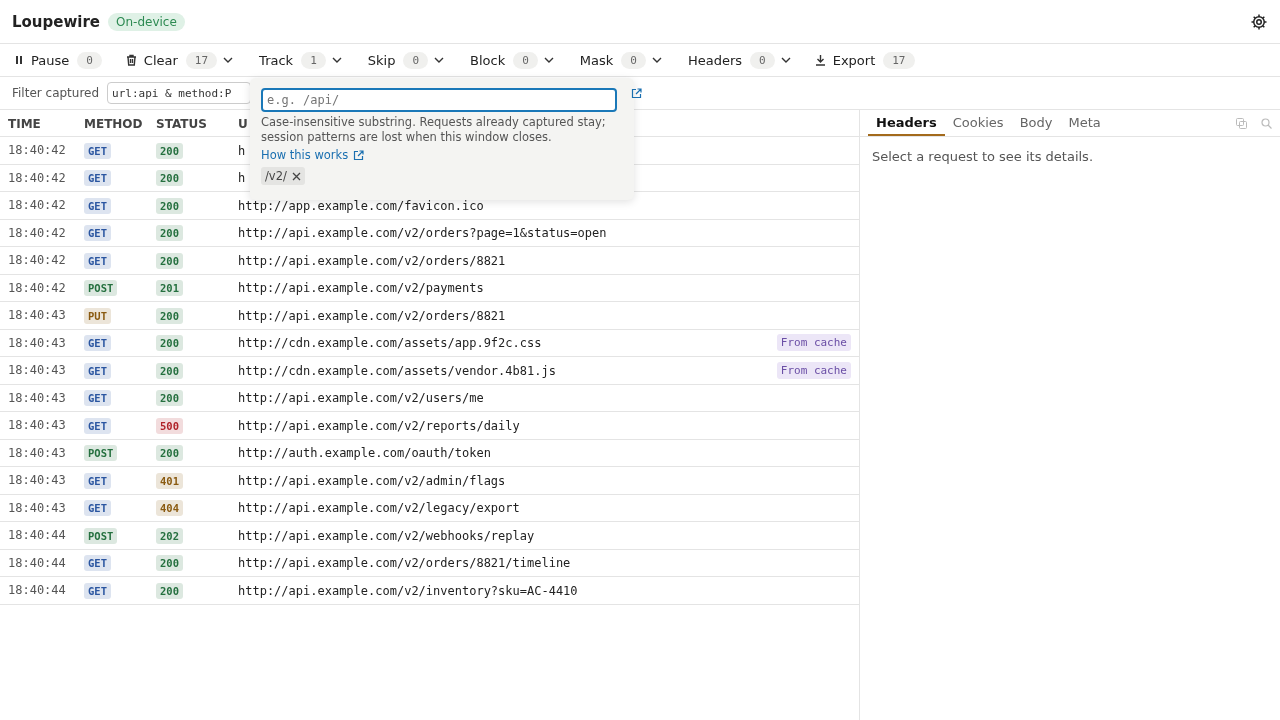  Describe the element at coordinates (56, 21) in the screenshot. I see `app-title: Loupewire` at that location.